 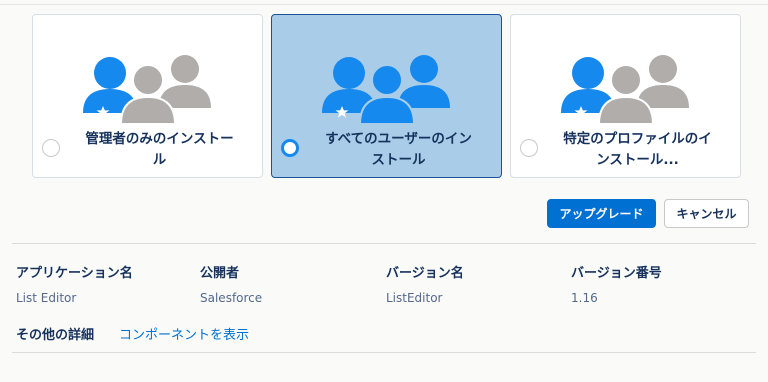 What do you see at coordinates (55, 335) in the screenshot?
I see `more-details-label: その他の詳細` at bounding box center [55, 335].